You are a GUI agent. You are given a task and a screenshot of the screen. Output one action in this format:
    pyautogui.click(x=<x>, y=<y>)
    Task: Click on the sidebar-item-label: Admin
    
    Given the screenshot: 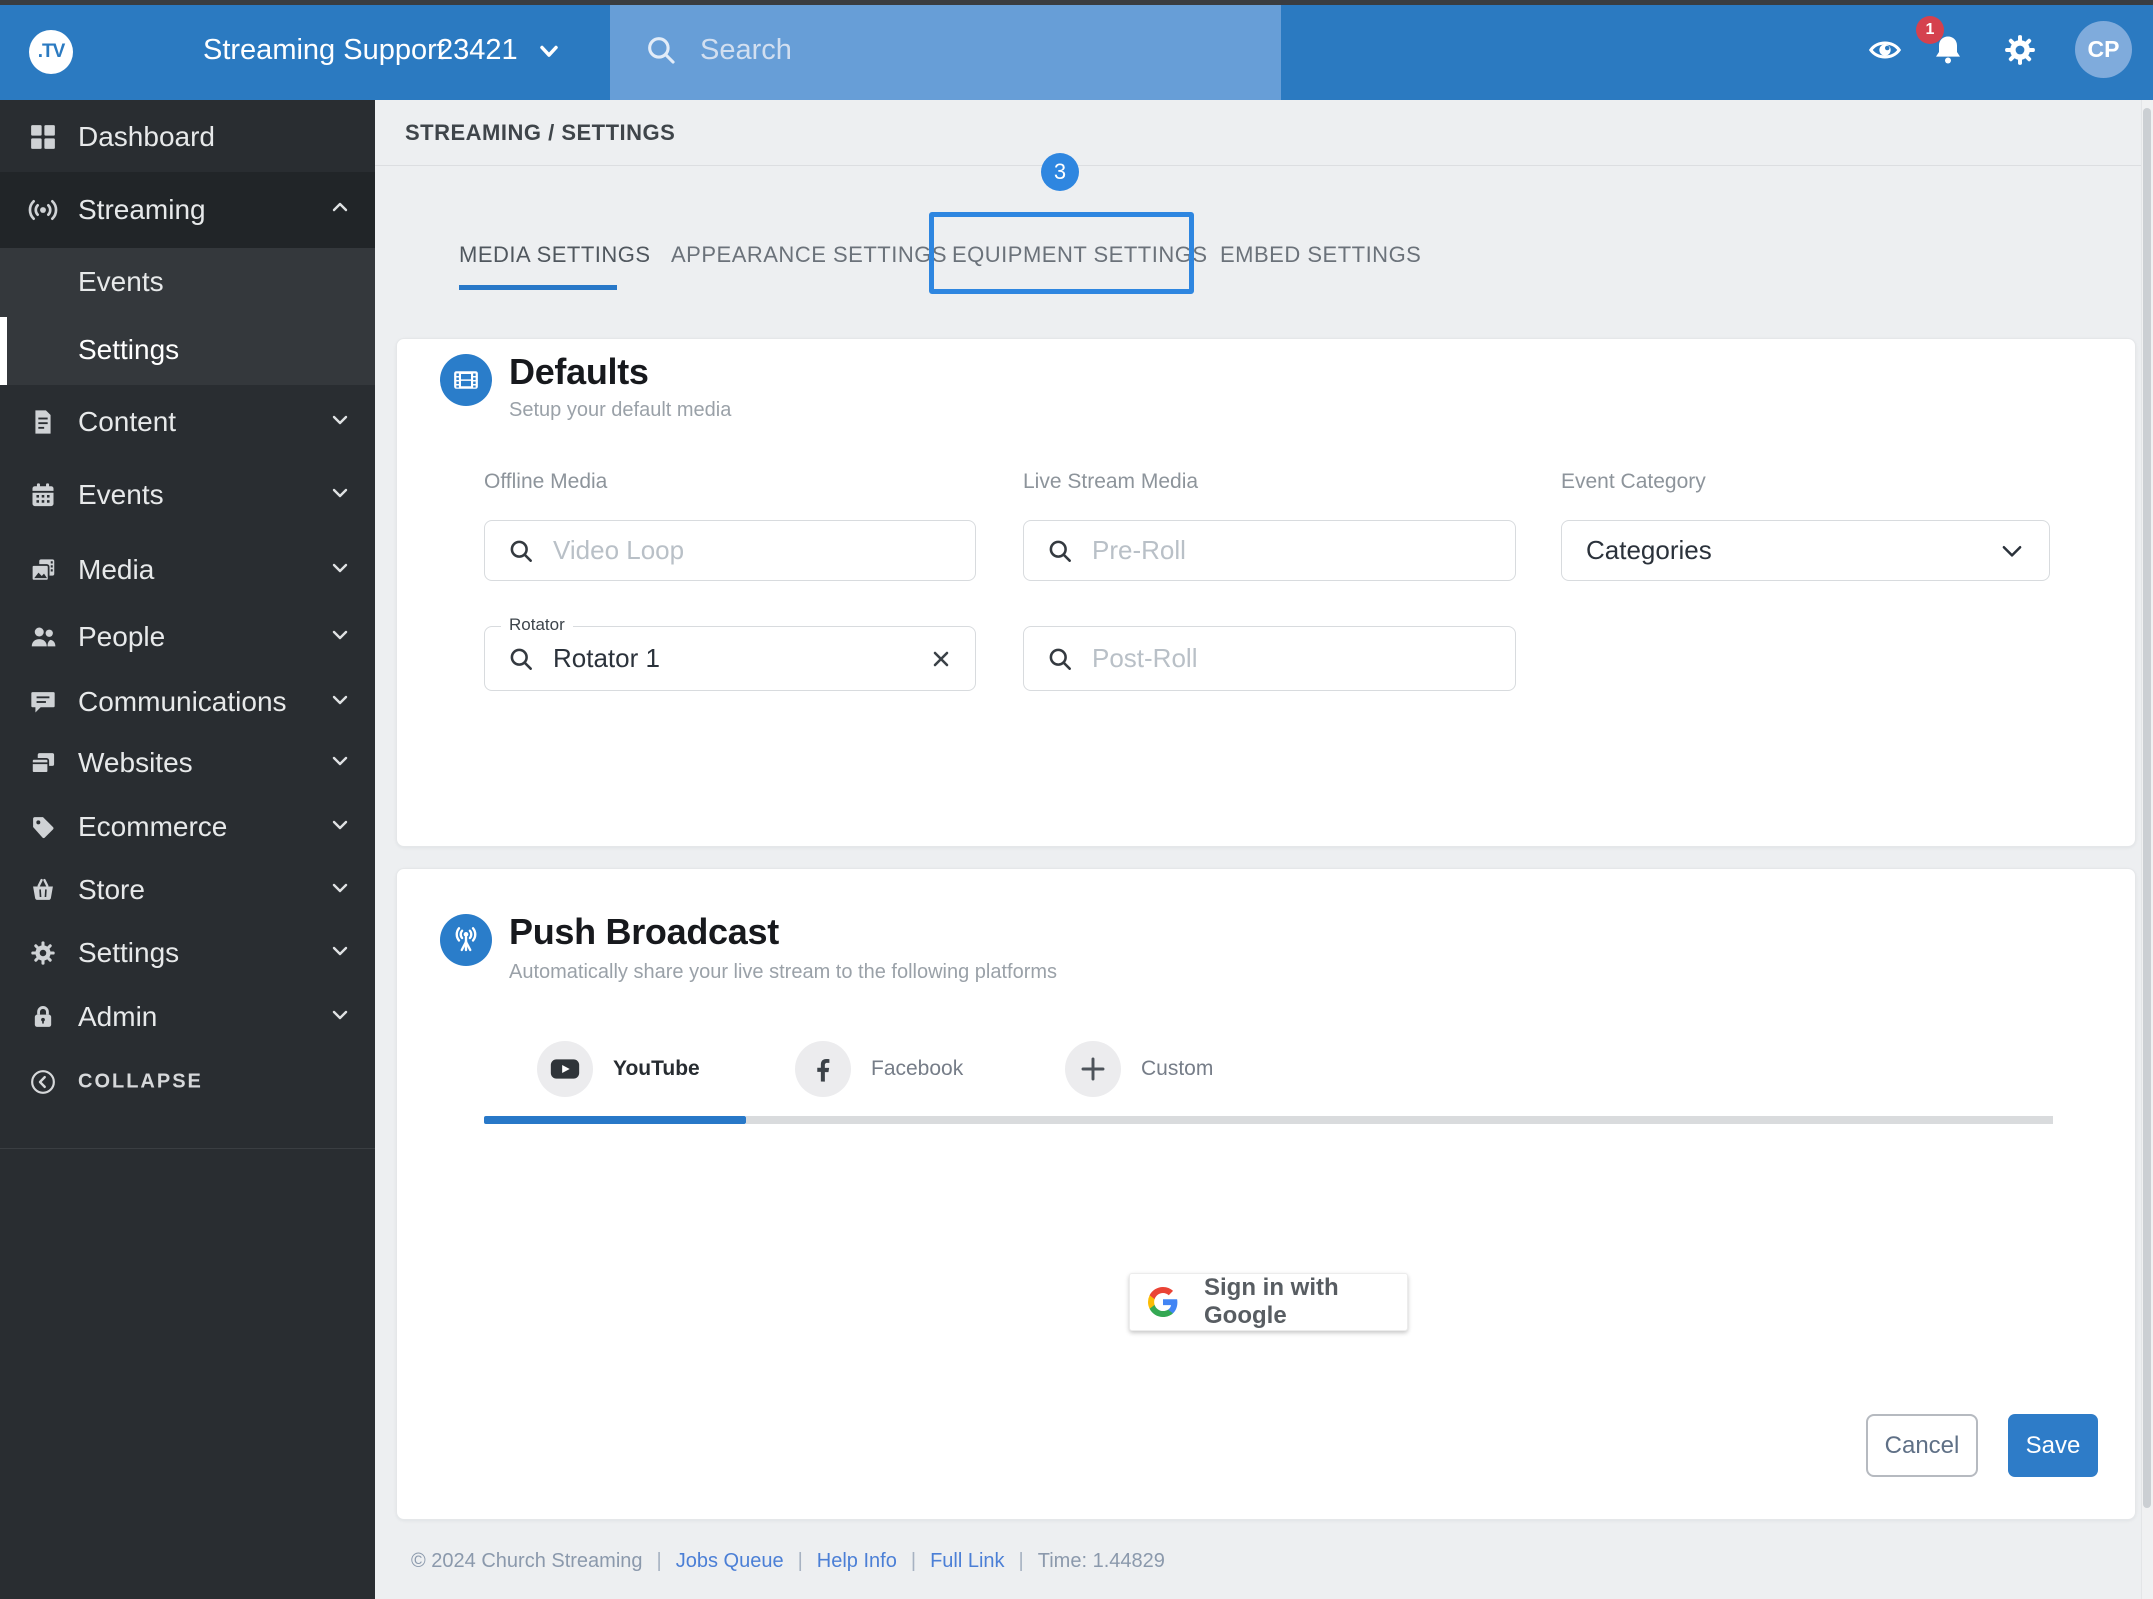 What is the action you would take?
    pyautogui.click(x=118, y=1016)
    